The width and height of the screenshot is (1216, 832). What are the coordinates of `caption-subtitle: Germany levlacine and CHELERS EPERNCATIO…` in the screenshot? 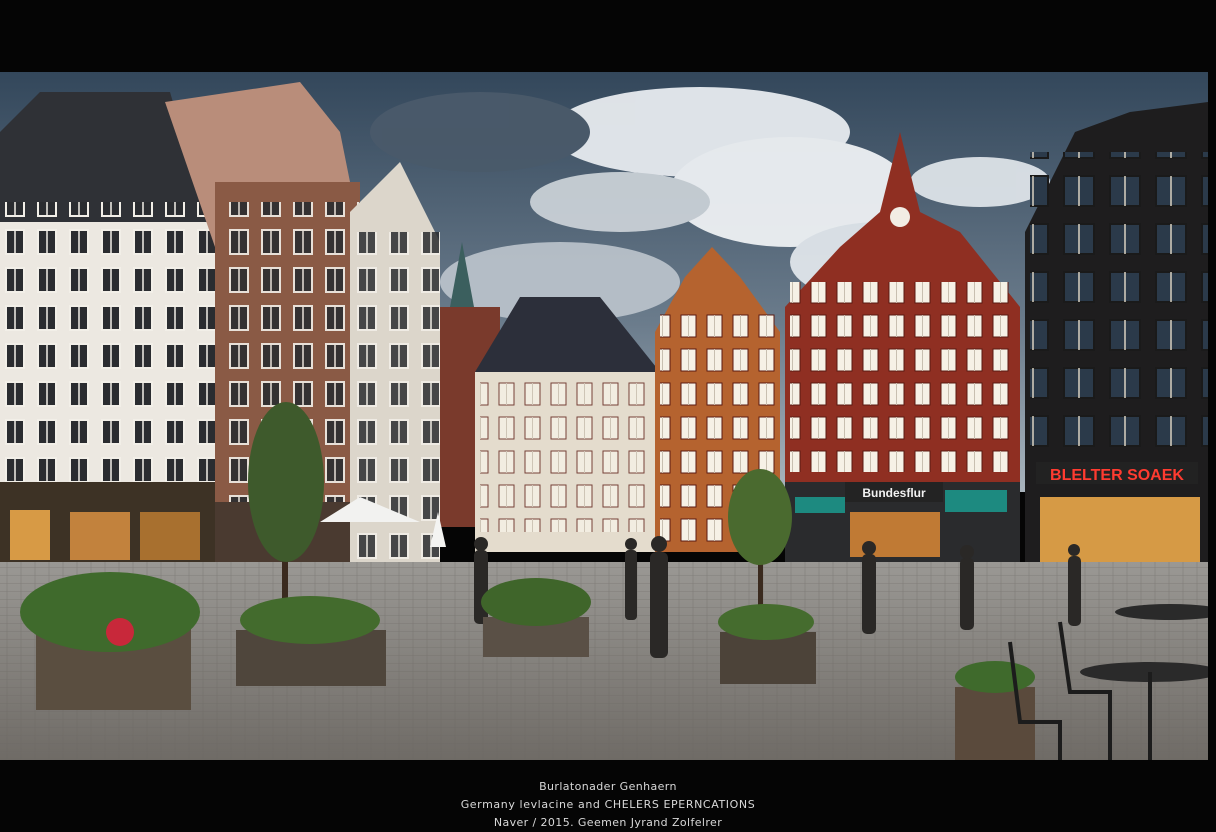 It's located at (608, 804).